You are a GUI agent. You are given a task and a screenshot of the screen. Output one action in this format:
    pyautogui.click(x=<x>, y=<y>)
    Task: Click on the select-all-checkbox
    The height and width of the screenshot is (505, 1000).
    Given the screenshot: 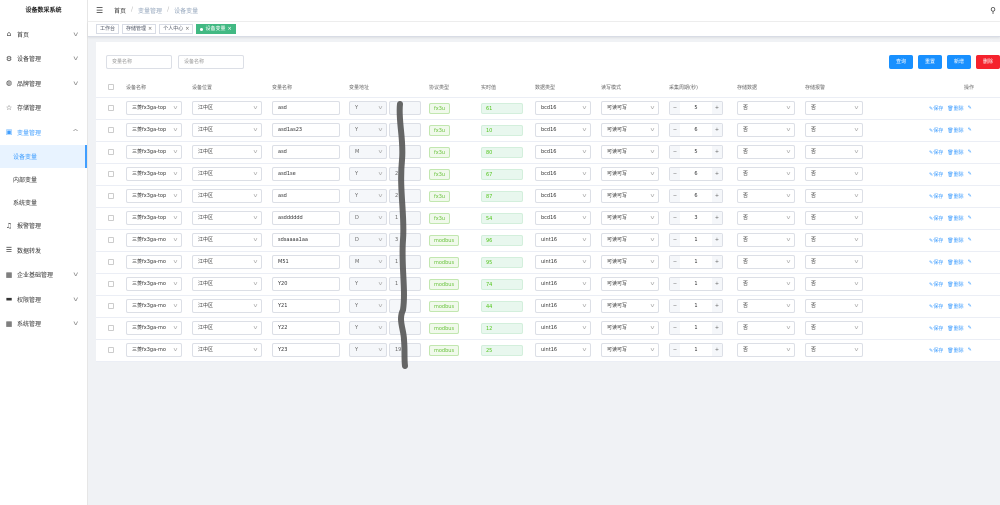 What is the action you would take?
    pyautogui.click(x=111, y=87)
    